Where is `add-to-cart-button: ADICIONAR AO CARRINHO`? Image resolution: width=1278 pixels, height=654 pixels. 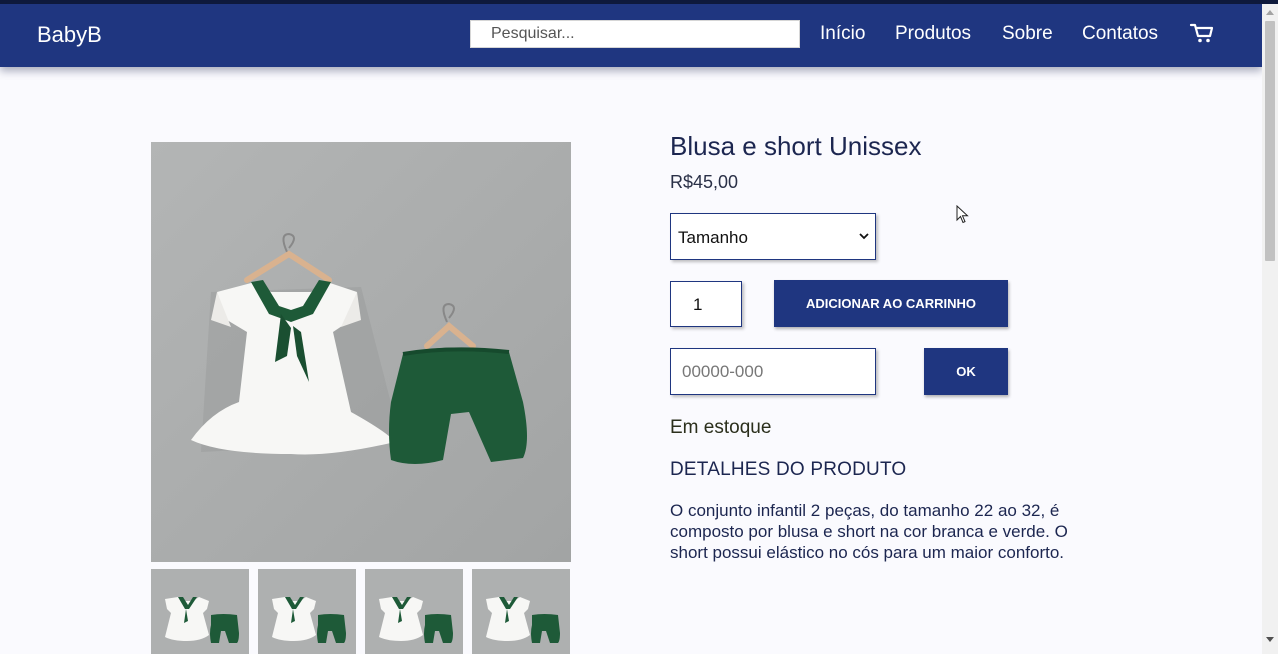 add-to-cart-button: ADICIONAR AO CARRINHO is located at coordinates (891, 303).